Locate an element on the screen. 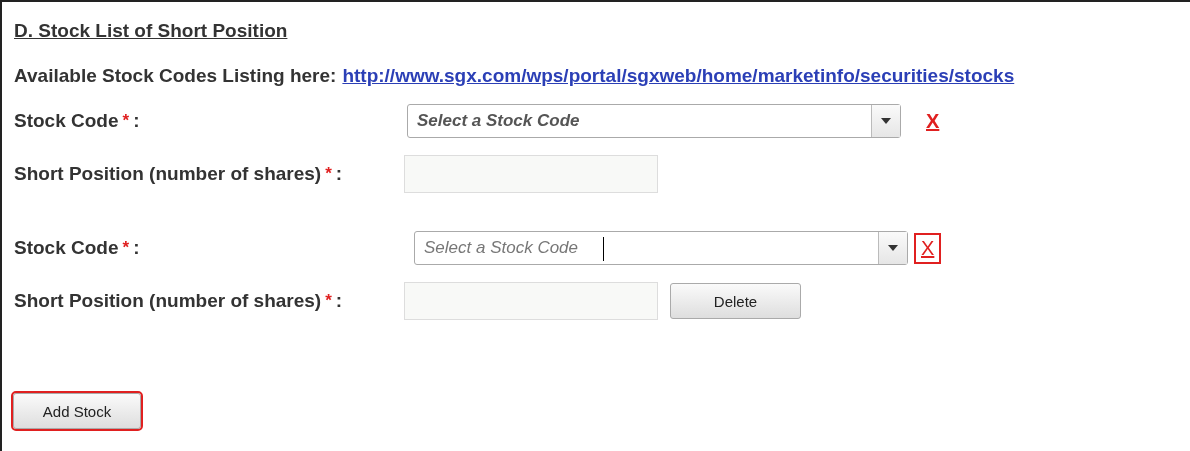 This screenshot has height=451, width=1190. listing-label: Available Stock Codes Listing here: is located at coordinates (175, 76).